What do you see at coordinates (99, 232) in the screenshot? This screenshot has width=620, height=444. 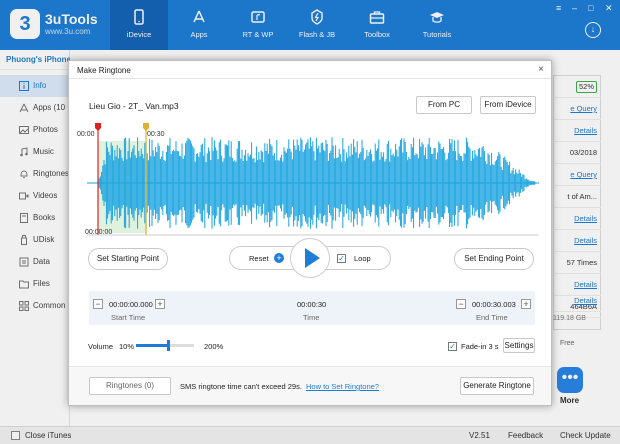 I see `axis-start-time: 00:00:00` at bounding box center [99, 232].